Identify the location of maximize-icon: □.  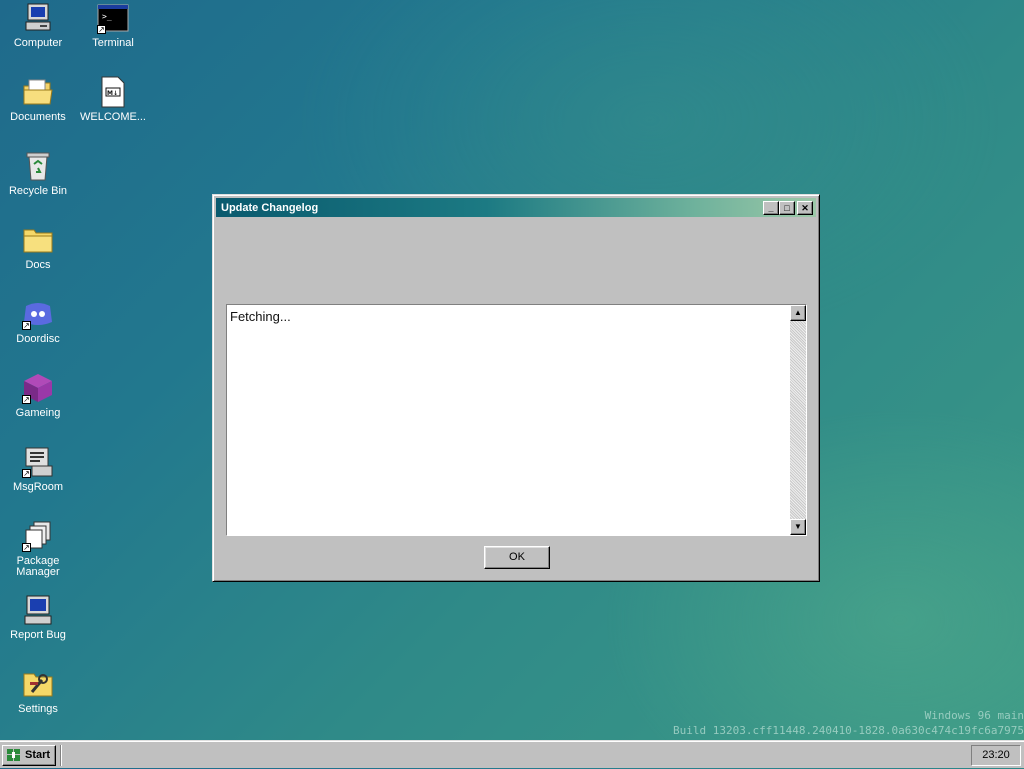
(787, 208).